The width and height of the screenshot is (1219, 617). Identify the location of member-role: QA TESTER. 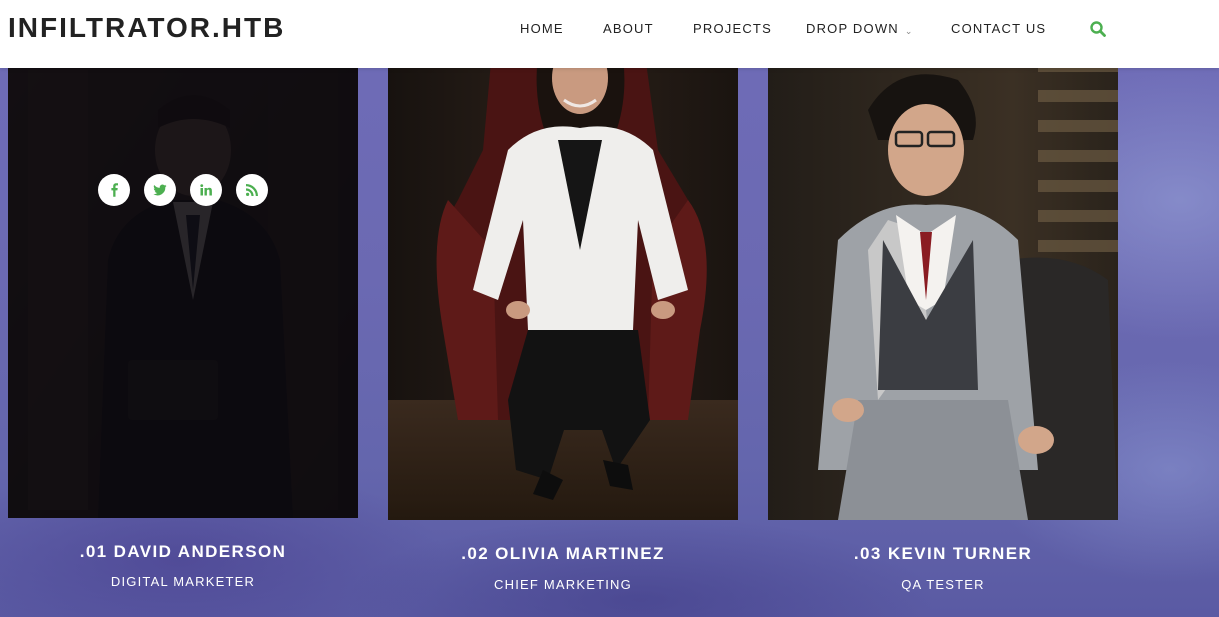
(943, 584).